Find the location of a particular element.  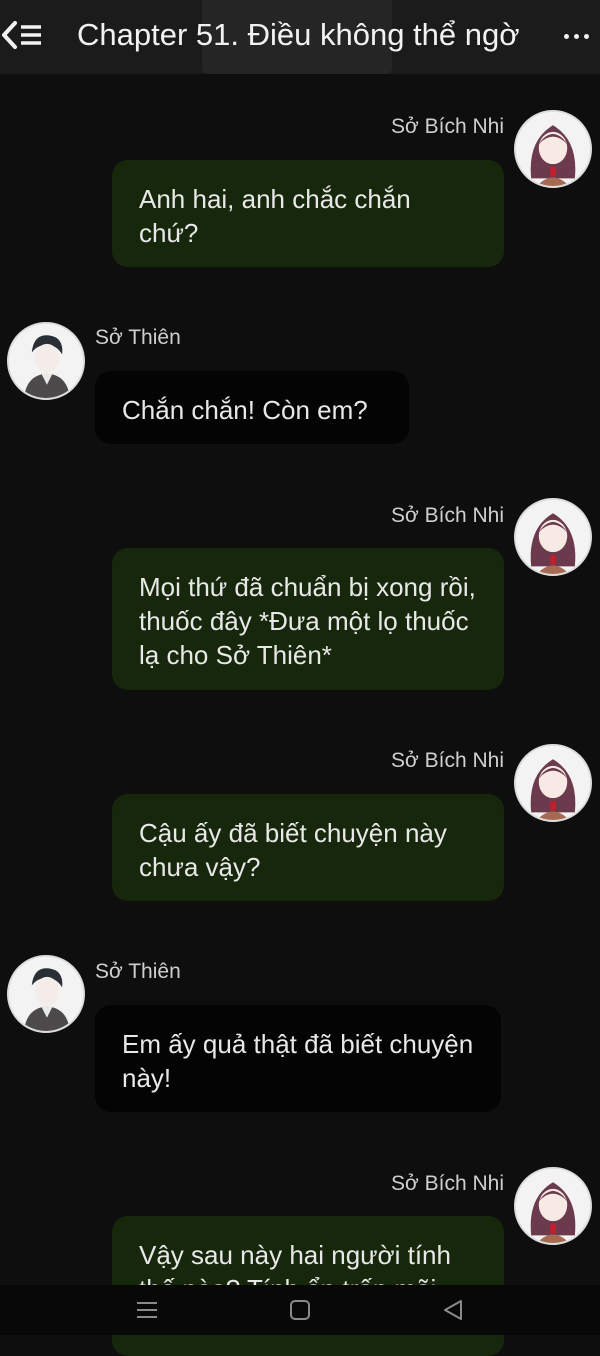

home-square-icon is located at coordinates (300, 1310).